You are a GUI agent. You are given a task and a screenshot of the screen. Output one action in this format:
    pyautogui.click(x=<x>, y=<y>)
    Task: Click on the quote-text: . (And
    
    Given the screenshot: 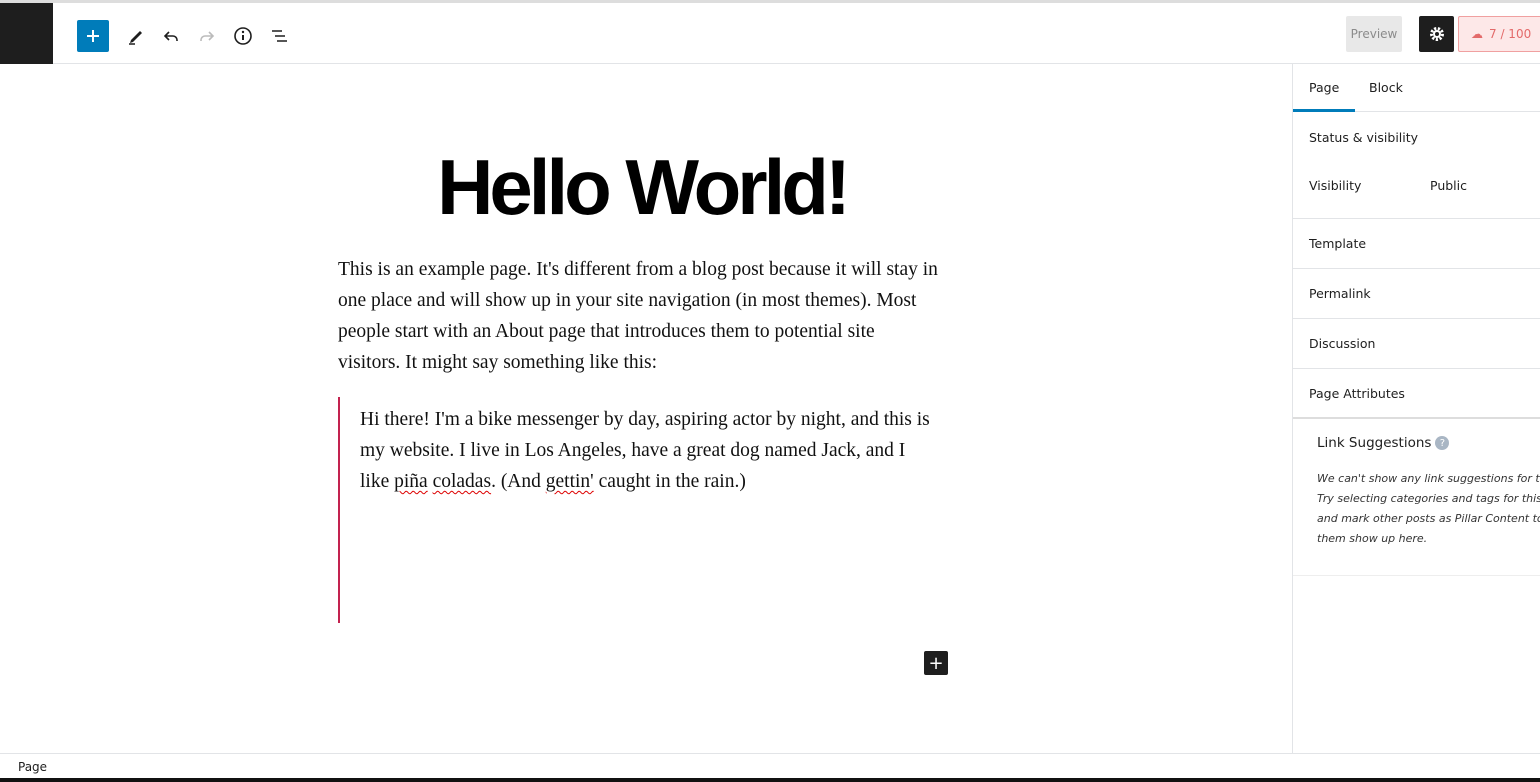 What is the action you would take?
    pyautogui.click(x=518, y=481)
    